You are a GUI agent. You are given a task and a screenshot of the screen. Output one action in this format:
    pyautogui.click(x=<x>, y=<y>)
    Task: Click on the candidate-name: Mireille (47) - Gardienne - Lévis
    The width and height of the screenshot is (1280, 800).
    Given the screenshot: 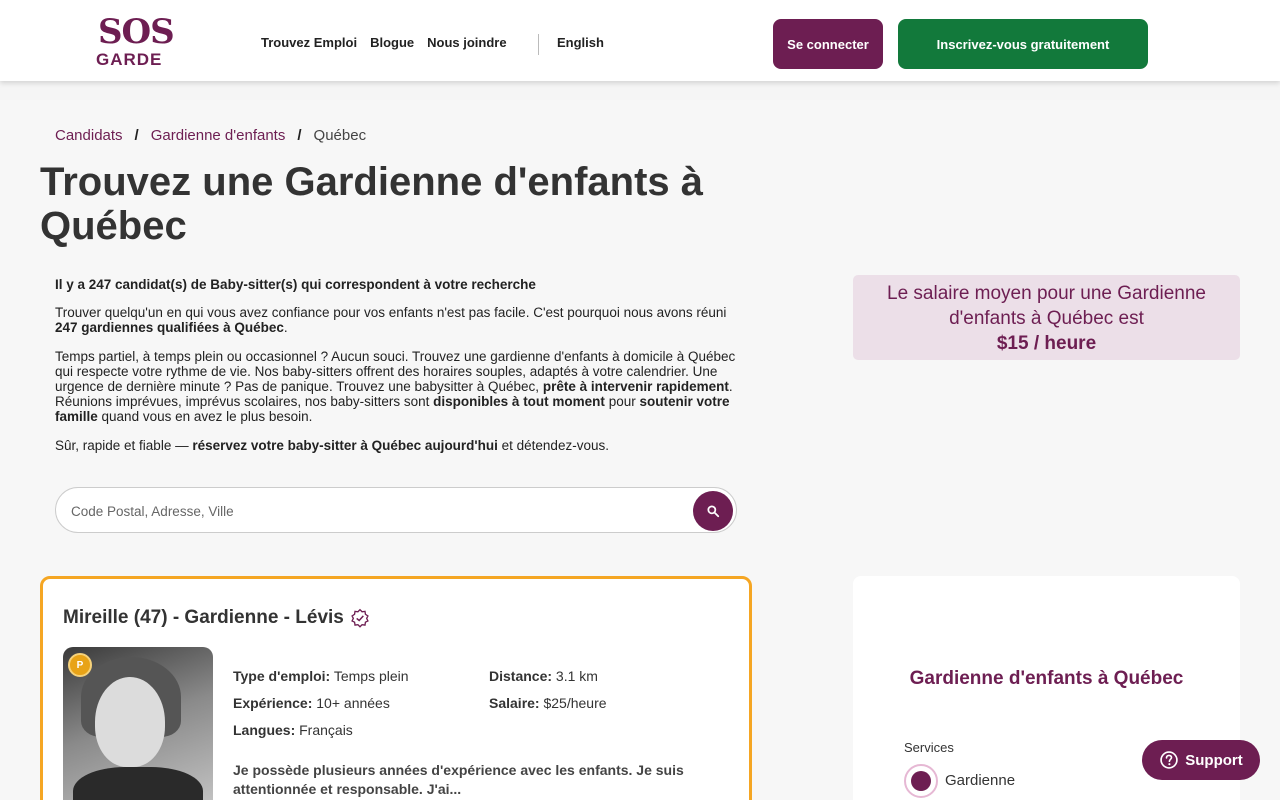 What is the action you would take?
    pyautogui.click(x=203, y=617)
    